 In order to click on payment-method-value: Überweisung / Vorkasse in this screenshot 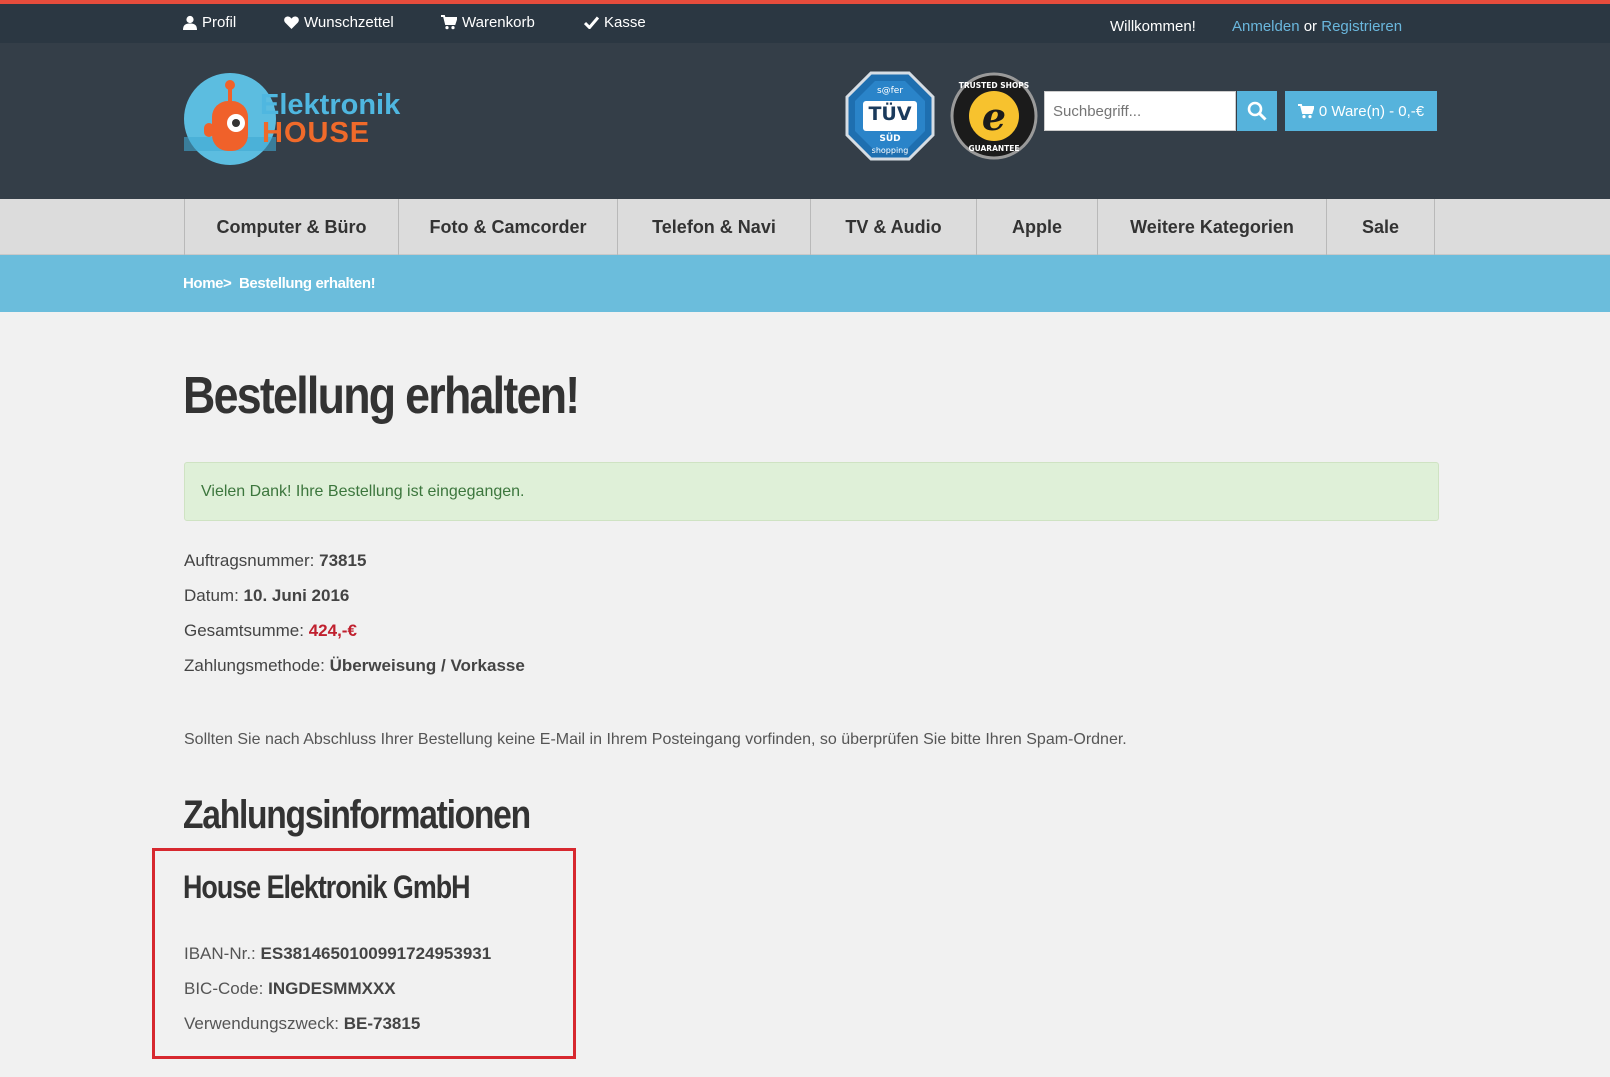, I will do `click(427, 665)`.